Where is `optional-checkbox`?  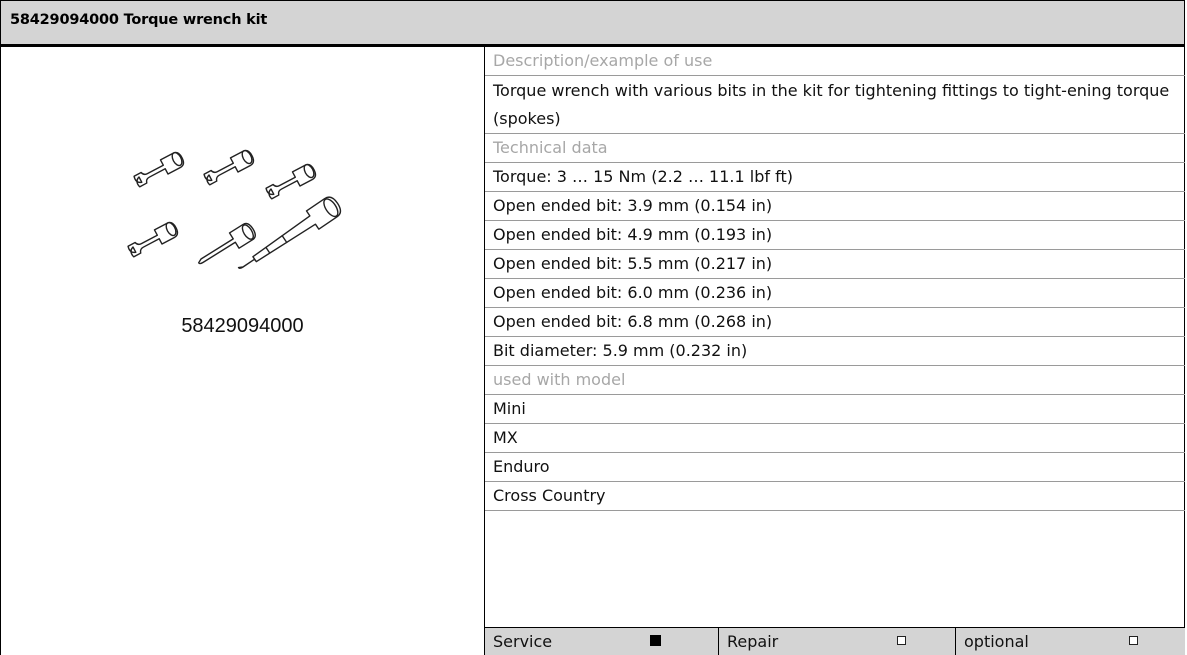
optional-checkbox is located at coordinates (1133, 640).